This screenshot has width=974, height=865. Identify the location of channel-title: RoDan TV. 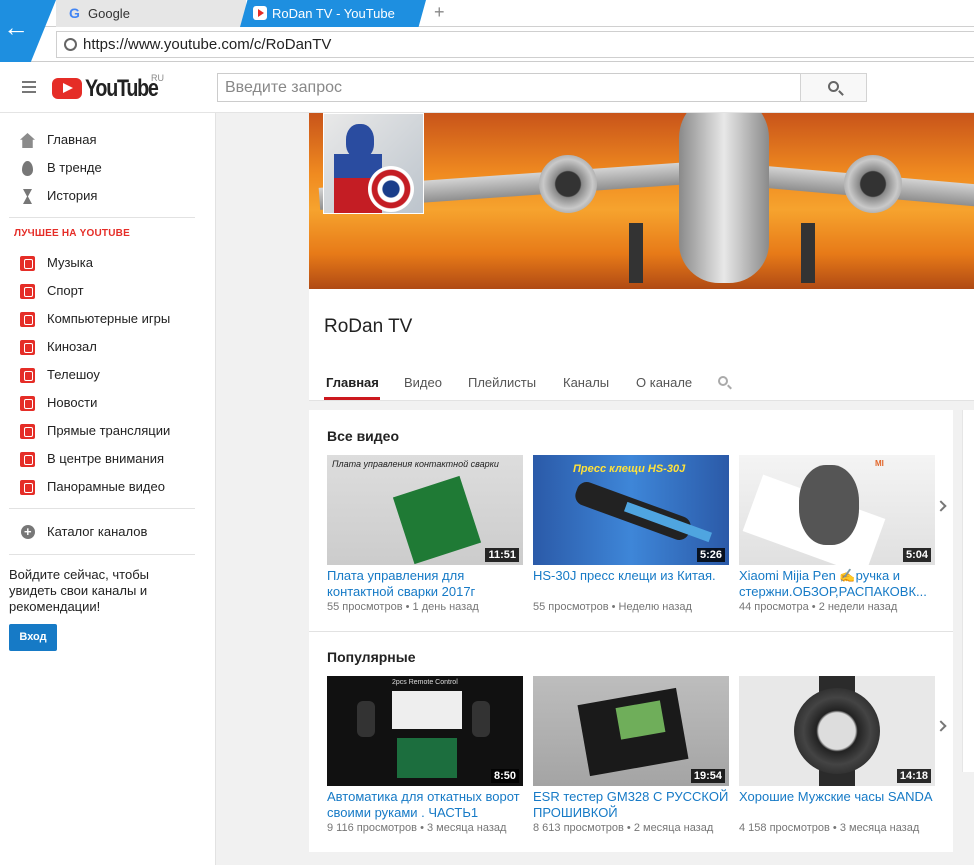
(368, 327).